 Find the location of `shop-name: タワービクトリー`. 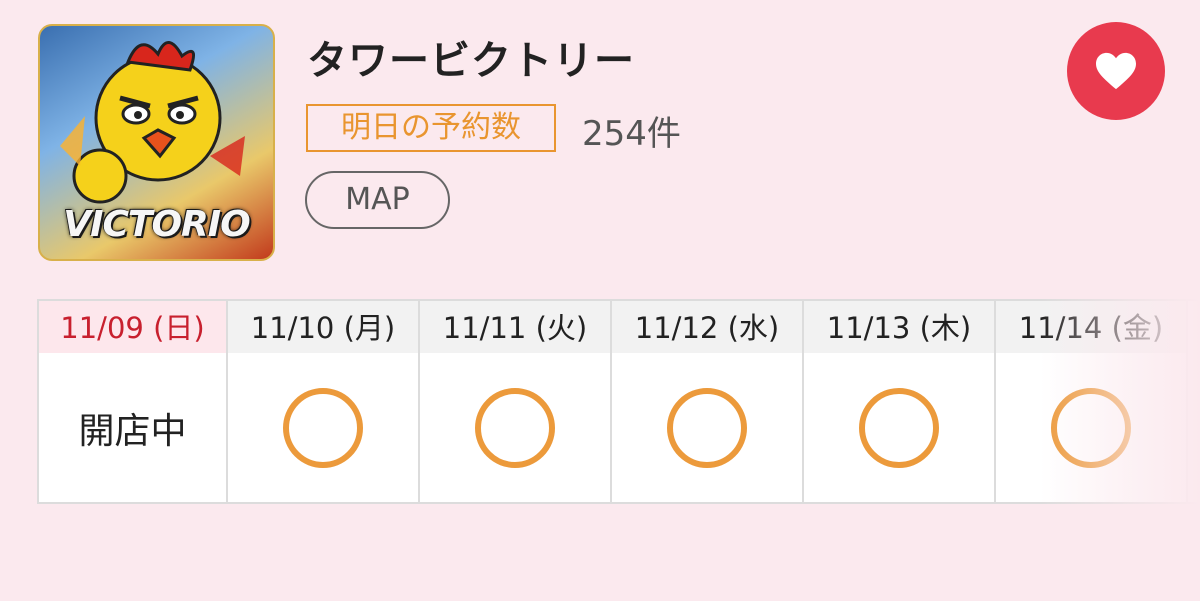

shop-name: タワービクトリー is located at coordinates (471, 61).